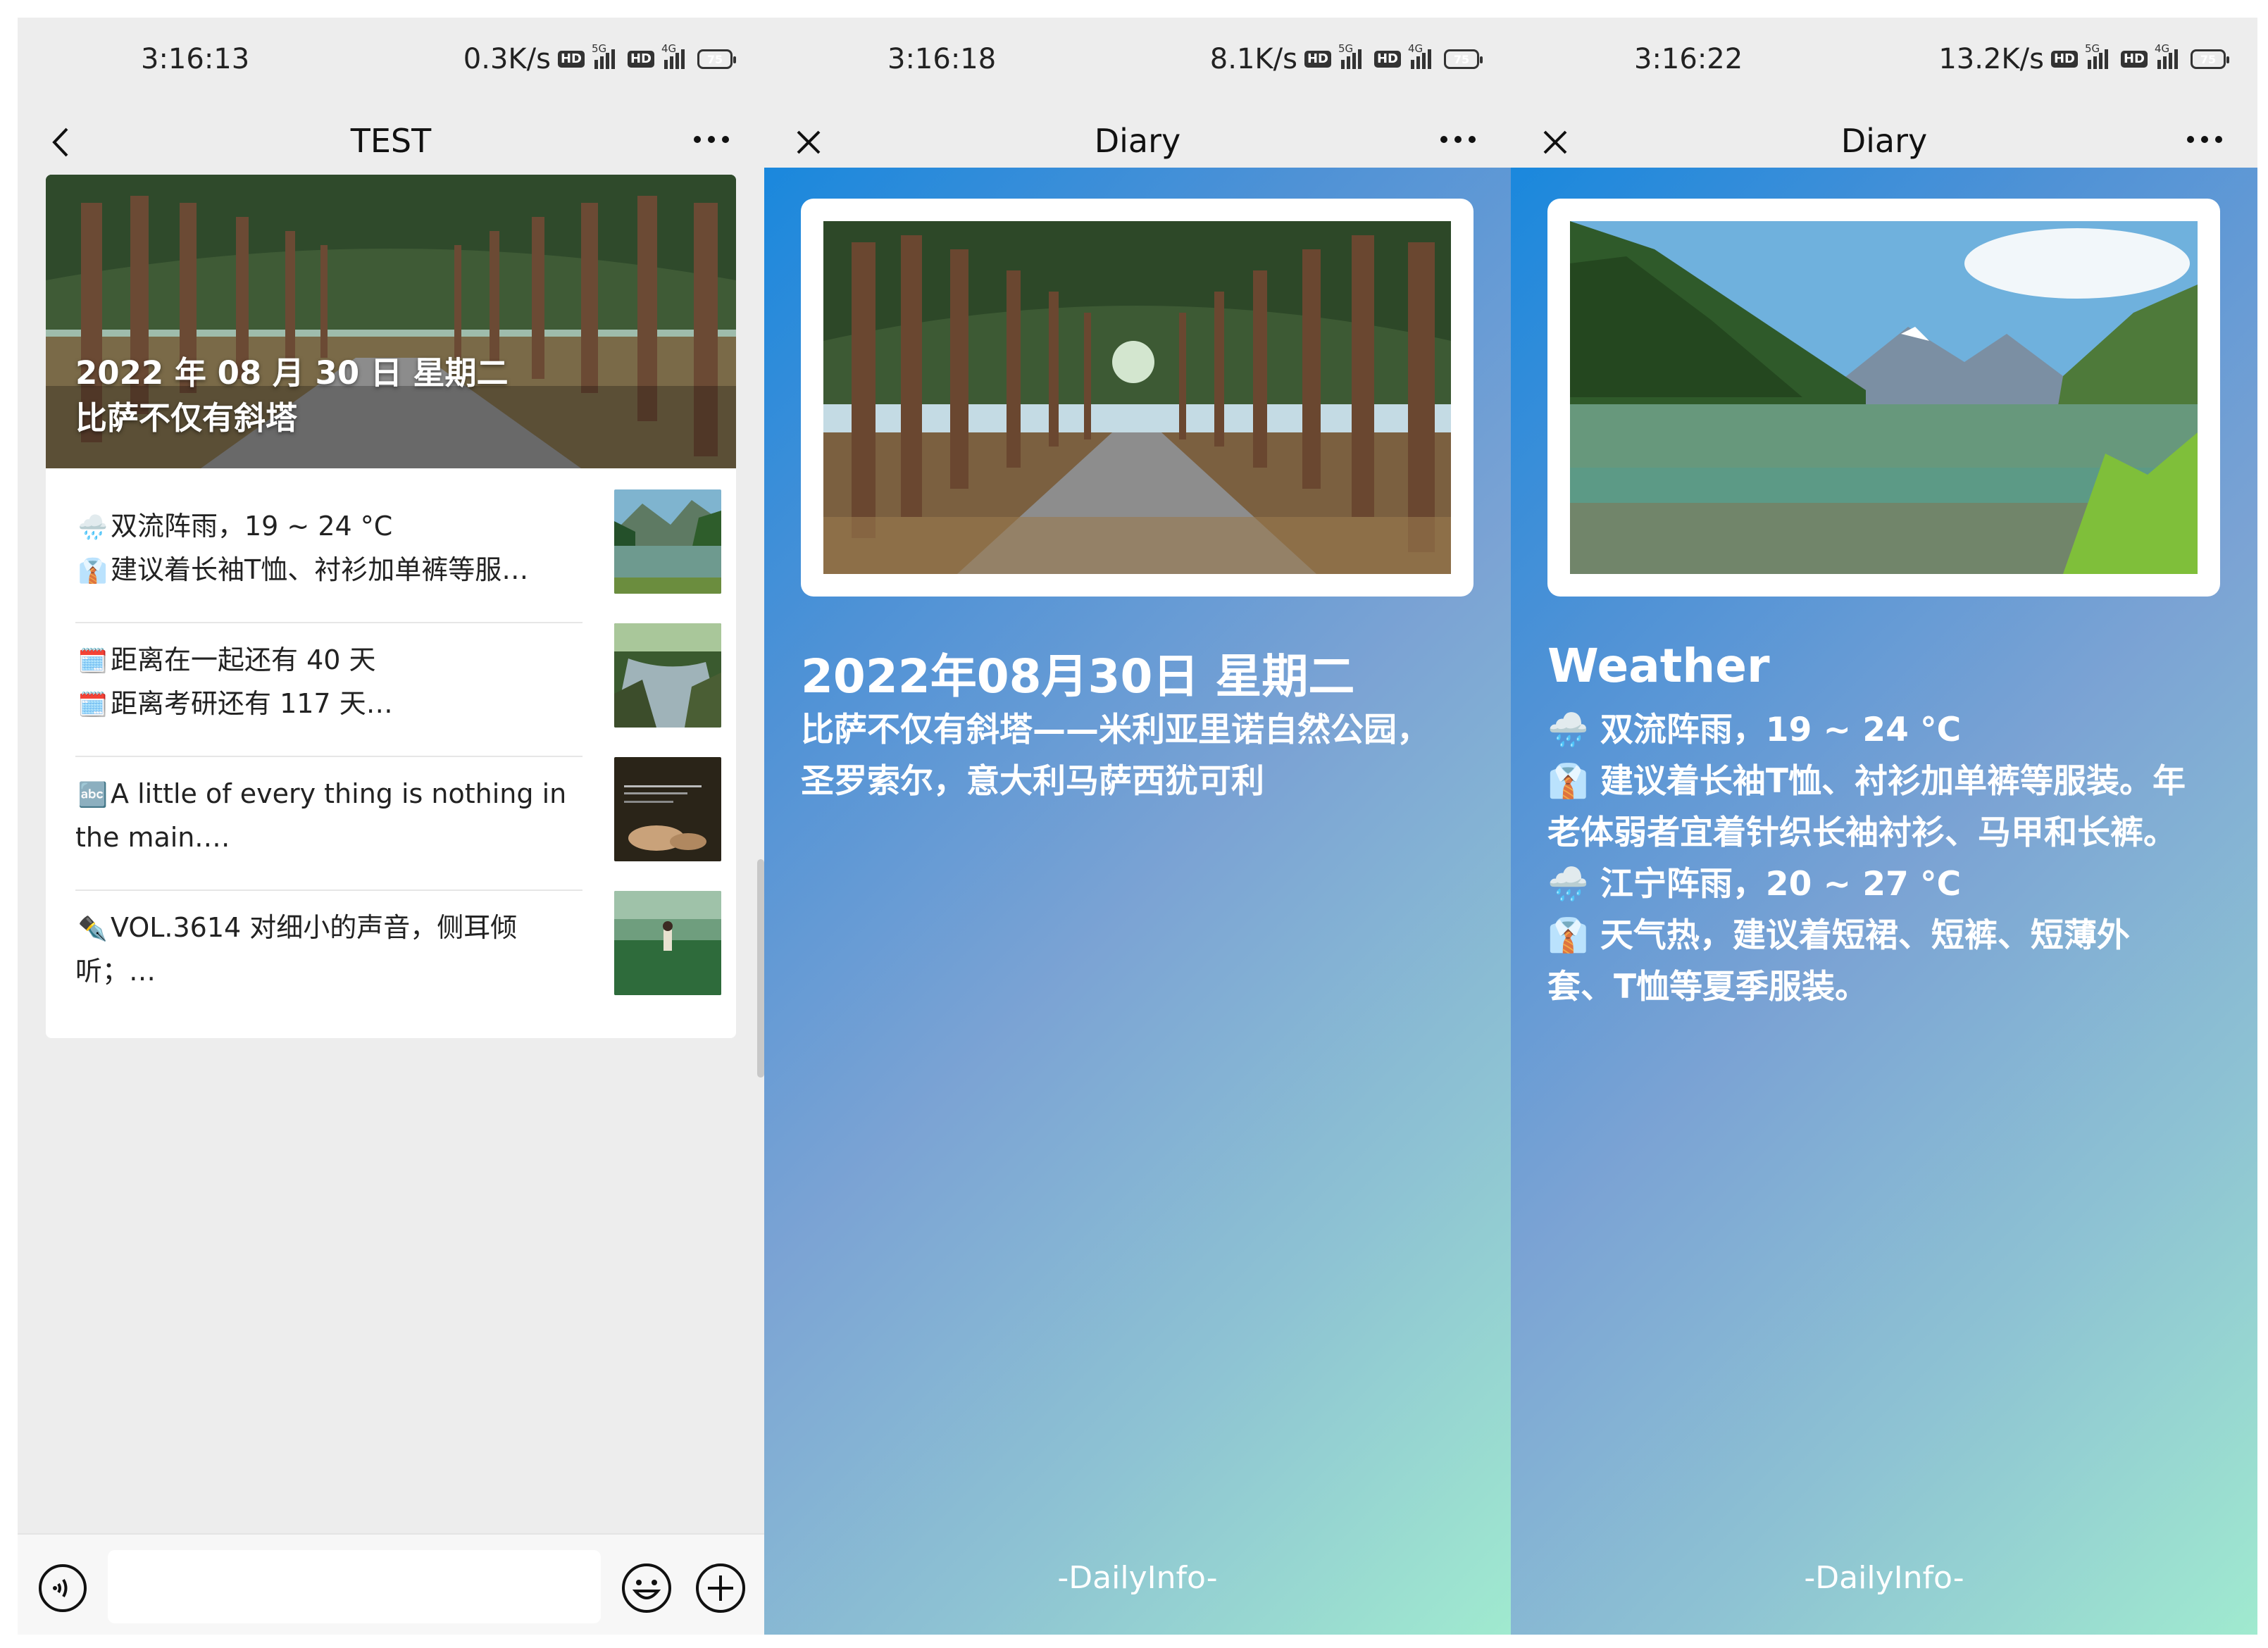 The height and width of the screenshot is (1648, 2268). I want to click on scrollbar, so click(761, 968).